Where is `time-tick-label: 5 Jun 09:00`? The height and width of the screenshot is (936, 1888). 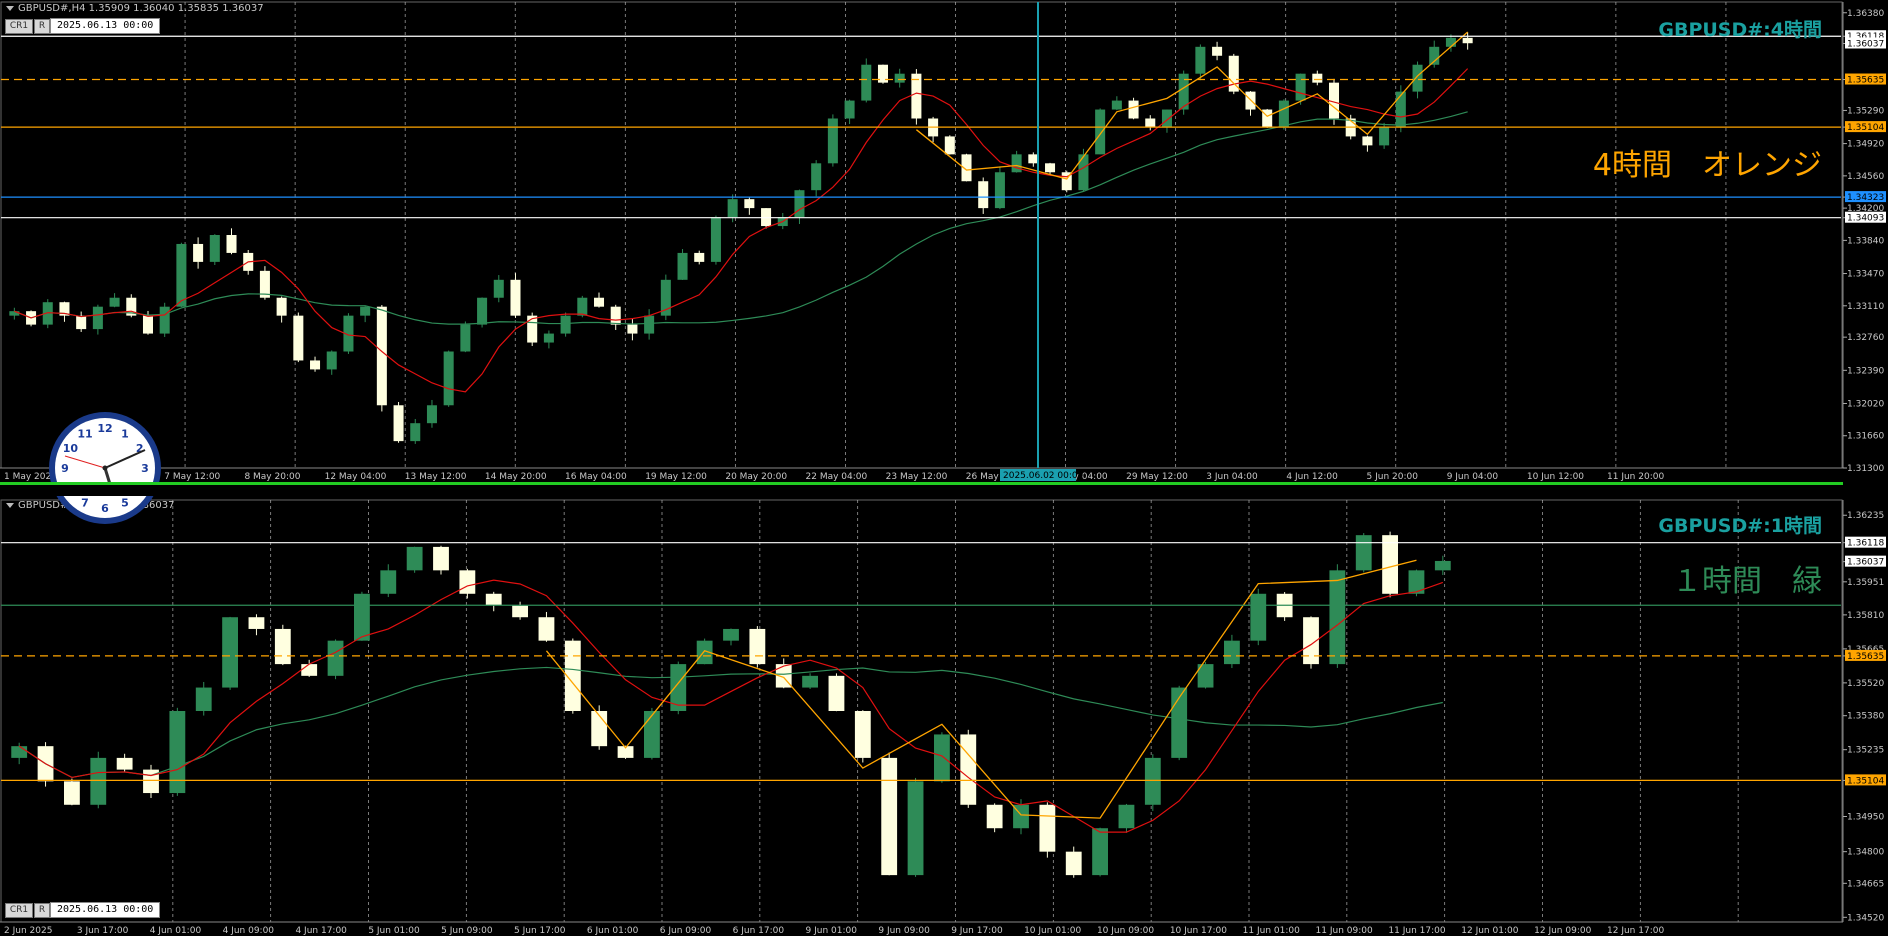 time-tick-label: 5 Jun 09:00 is located at coordinates (467, 931).